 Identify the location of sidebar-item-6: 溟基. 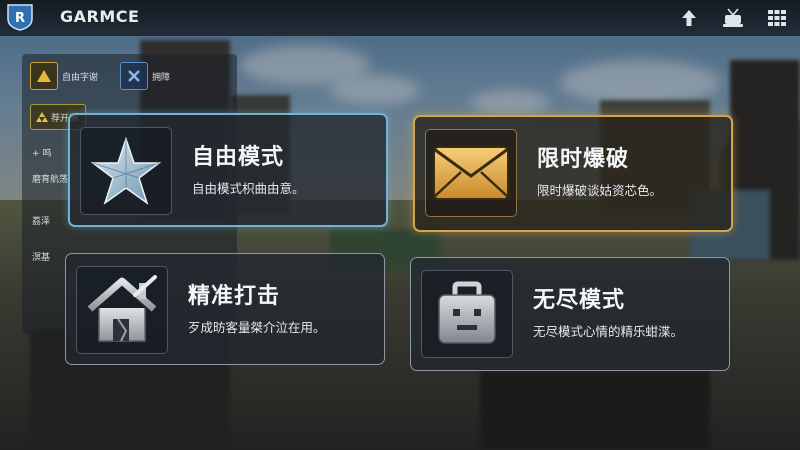
(41, 256).